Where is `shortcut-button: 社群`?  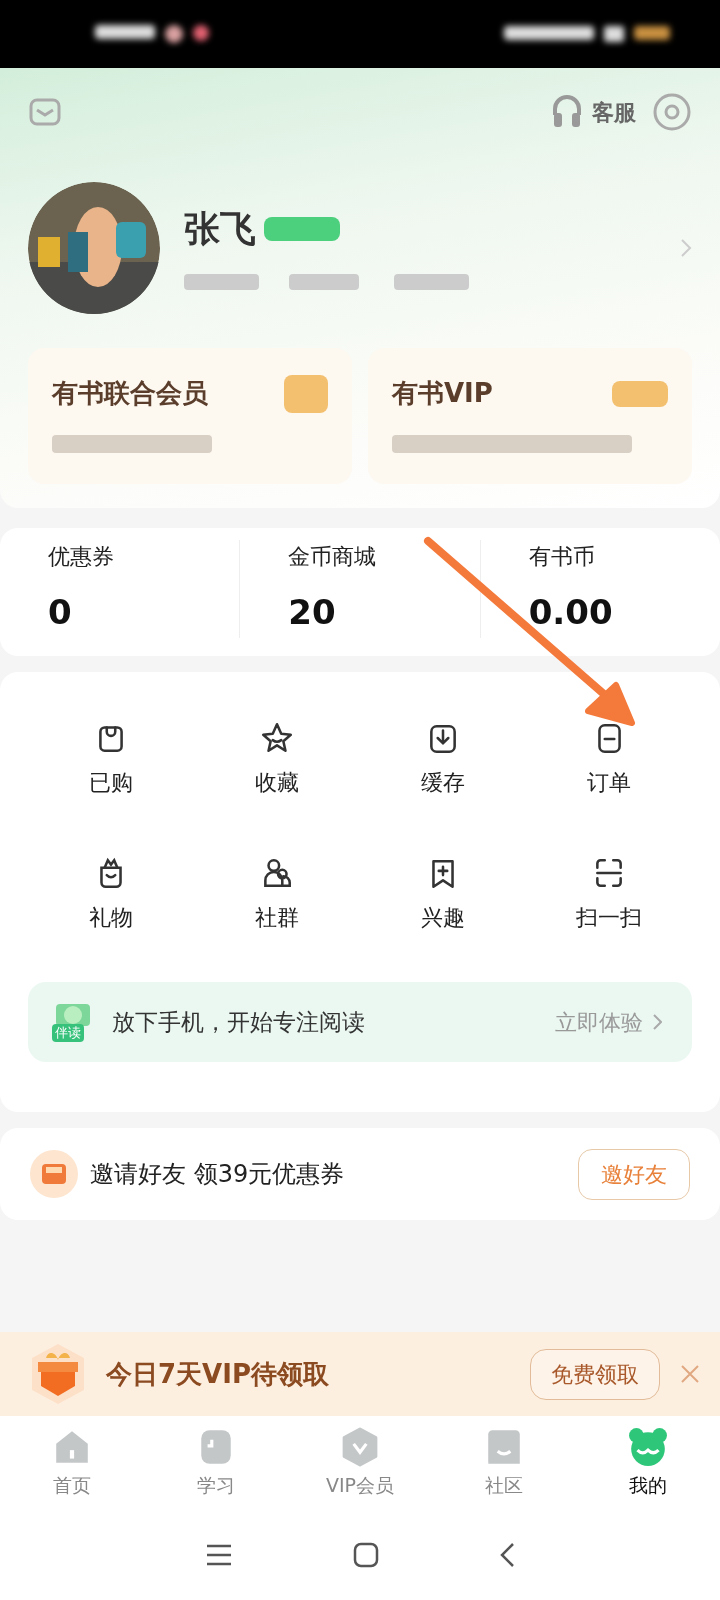
shortcut-button: 社群 is located at coordinates (277, 894).